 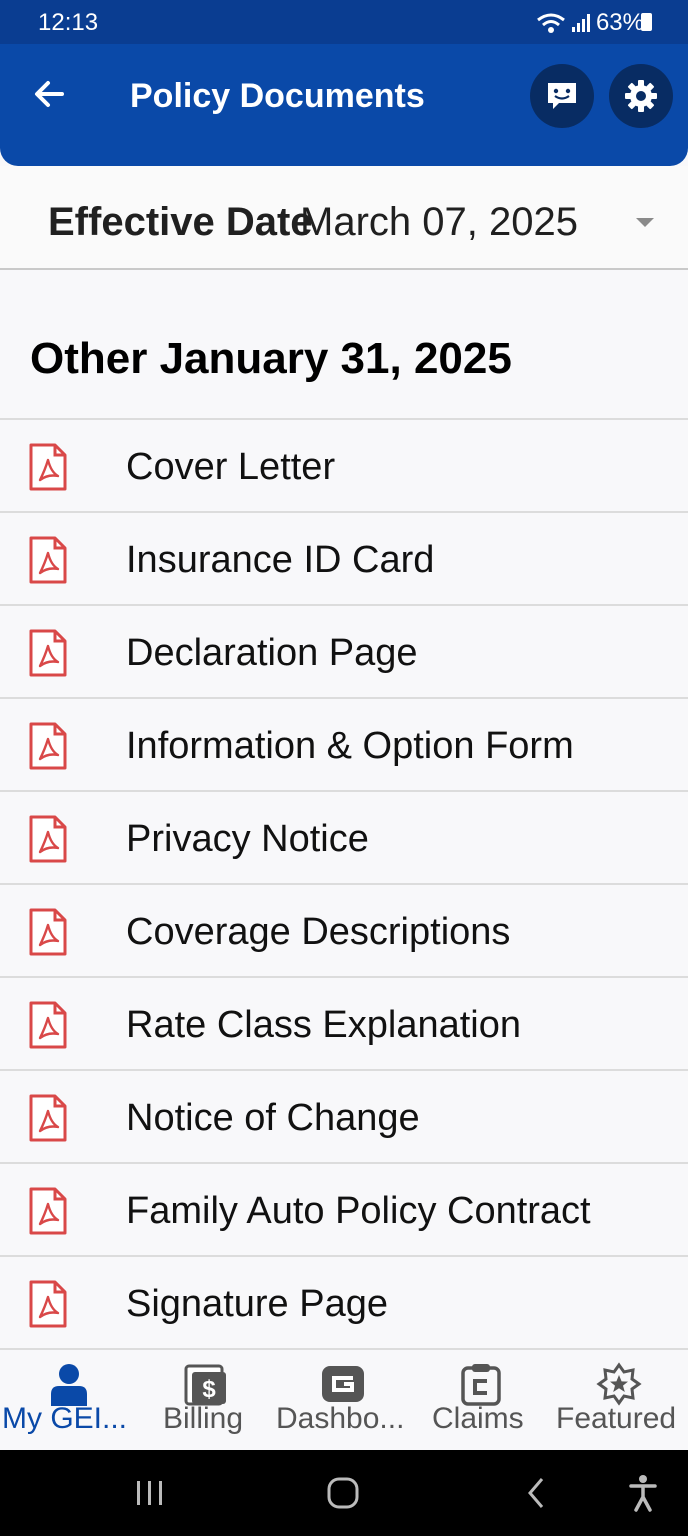 I want to click on document-label: Coverage Descriptions, so click(x=318, y=932).